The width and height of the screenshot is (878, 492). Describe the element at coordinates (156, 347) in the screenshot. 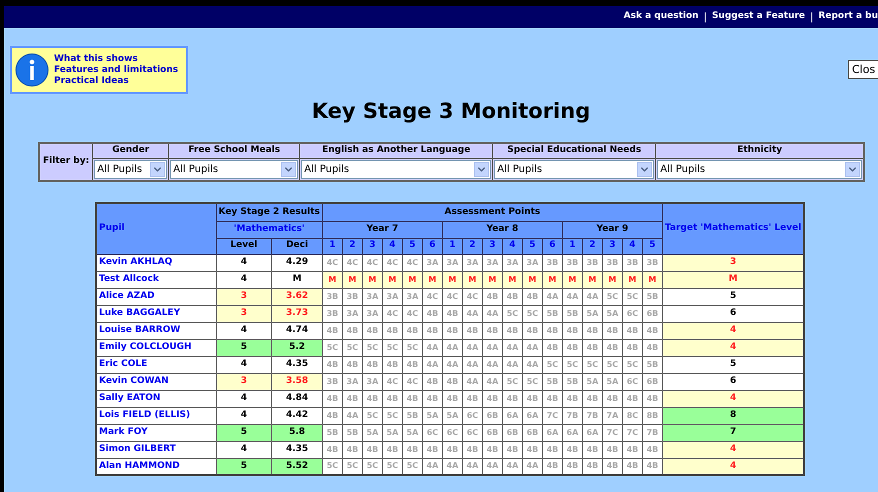

I see `pupil-link: Emily COLCLOUGH` at that location.